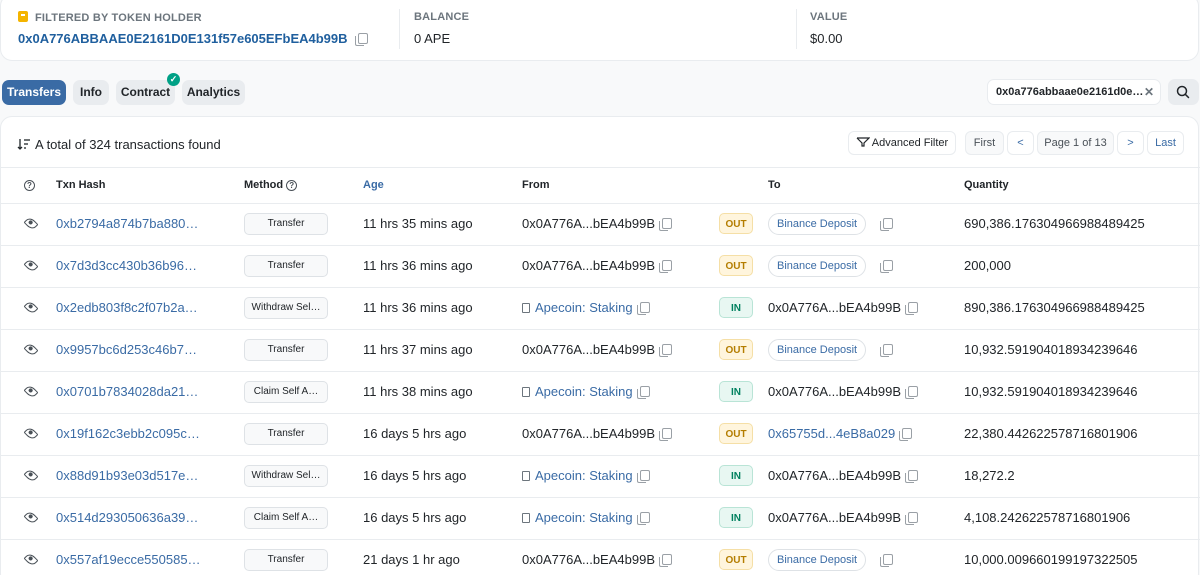 This screenshot has width=1200, height=575. I want to click on last-page-button: Last, so click(1165, 143).